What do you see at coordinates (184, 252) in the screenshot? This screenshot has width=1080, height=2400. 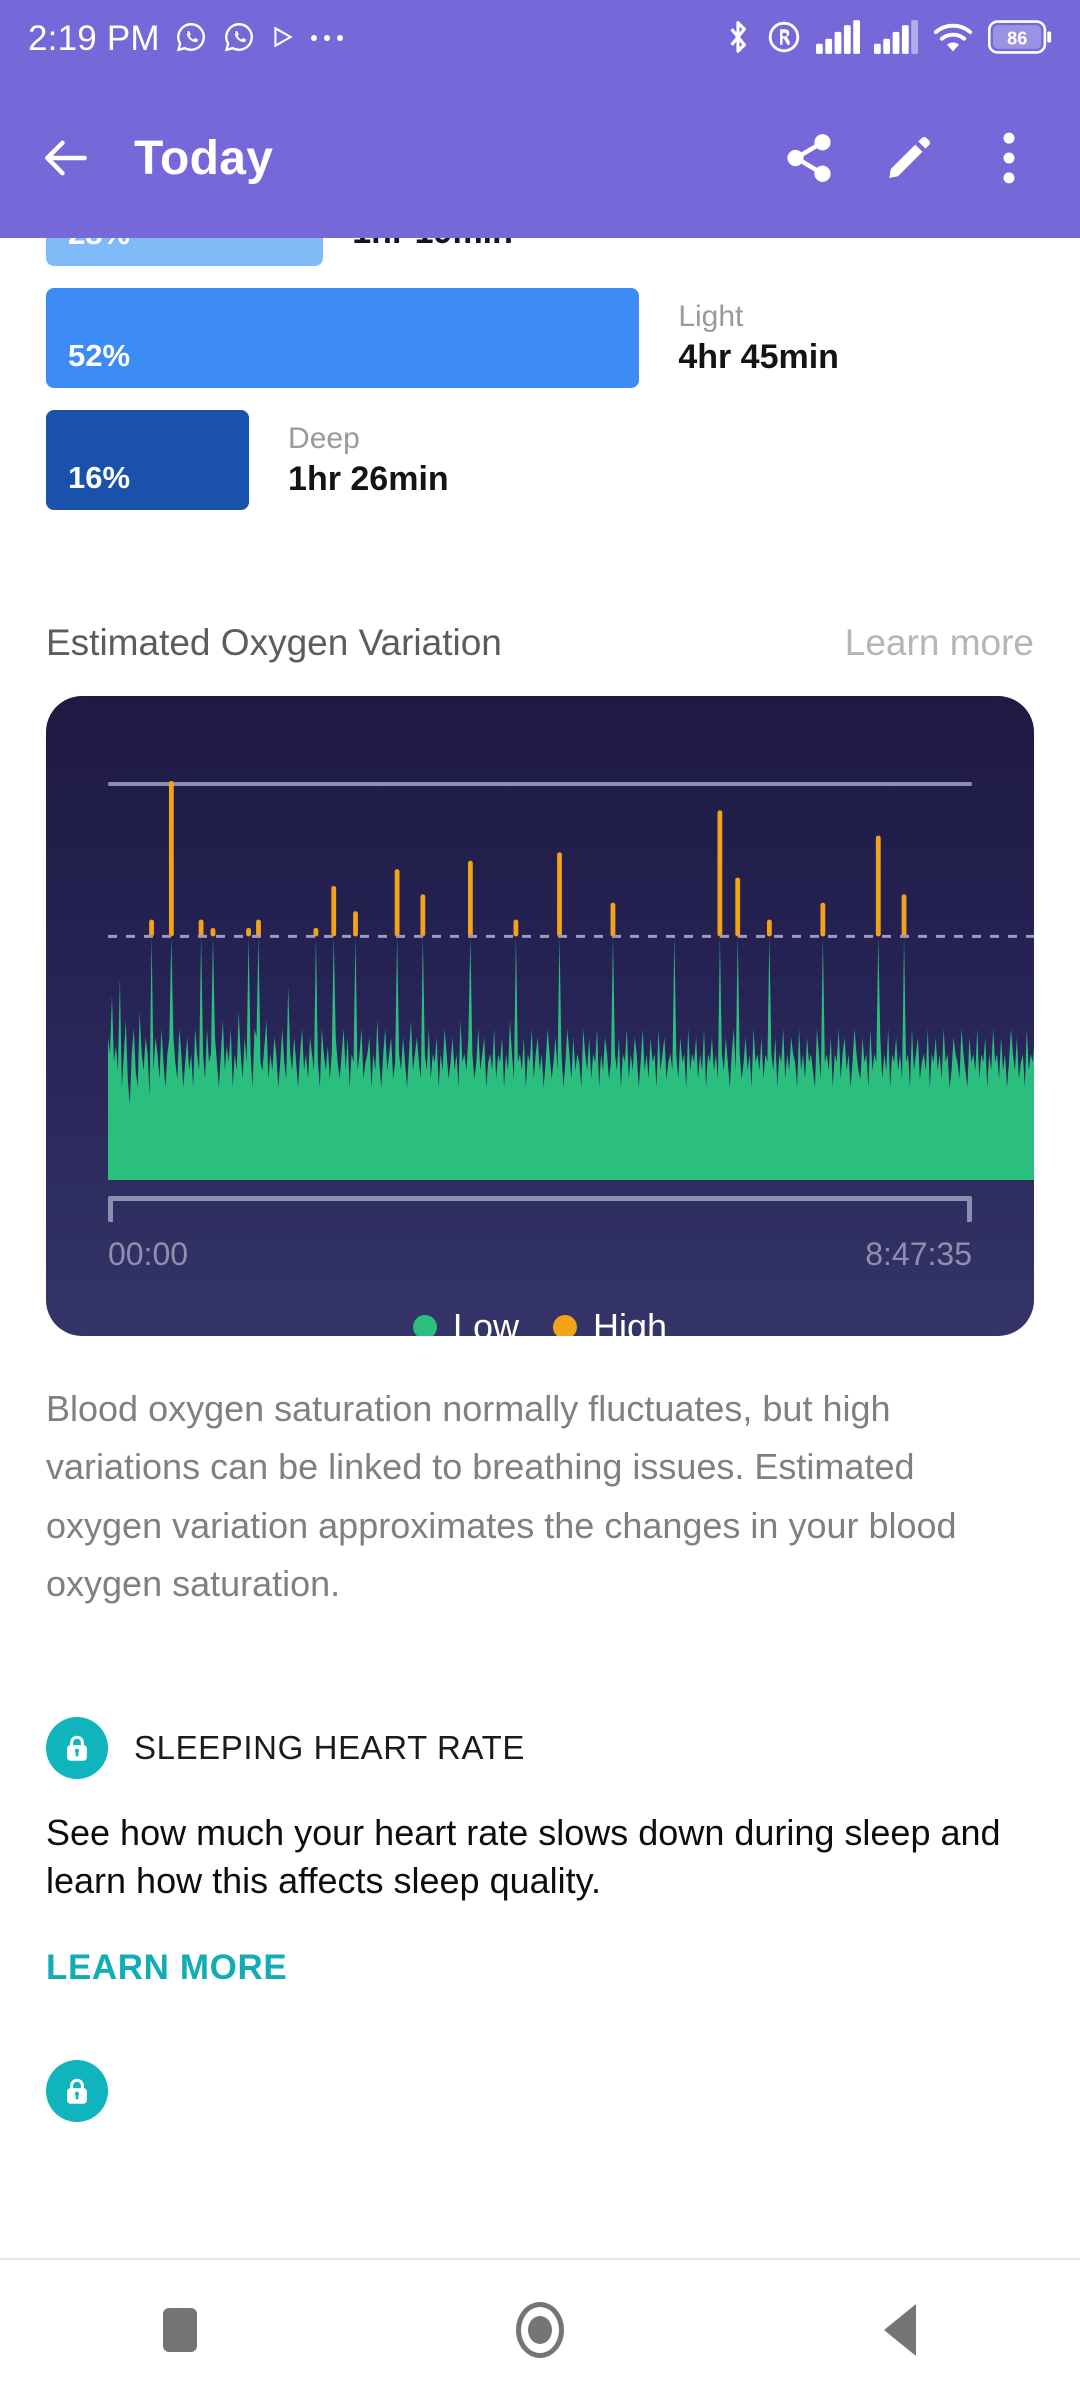 I see `sleep-stage-bar: 28%` at bounding box center [184, 252].